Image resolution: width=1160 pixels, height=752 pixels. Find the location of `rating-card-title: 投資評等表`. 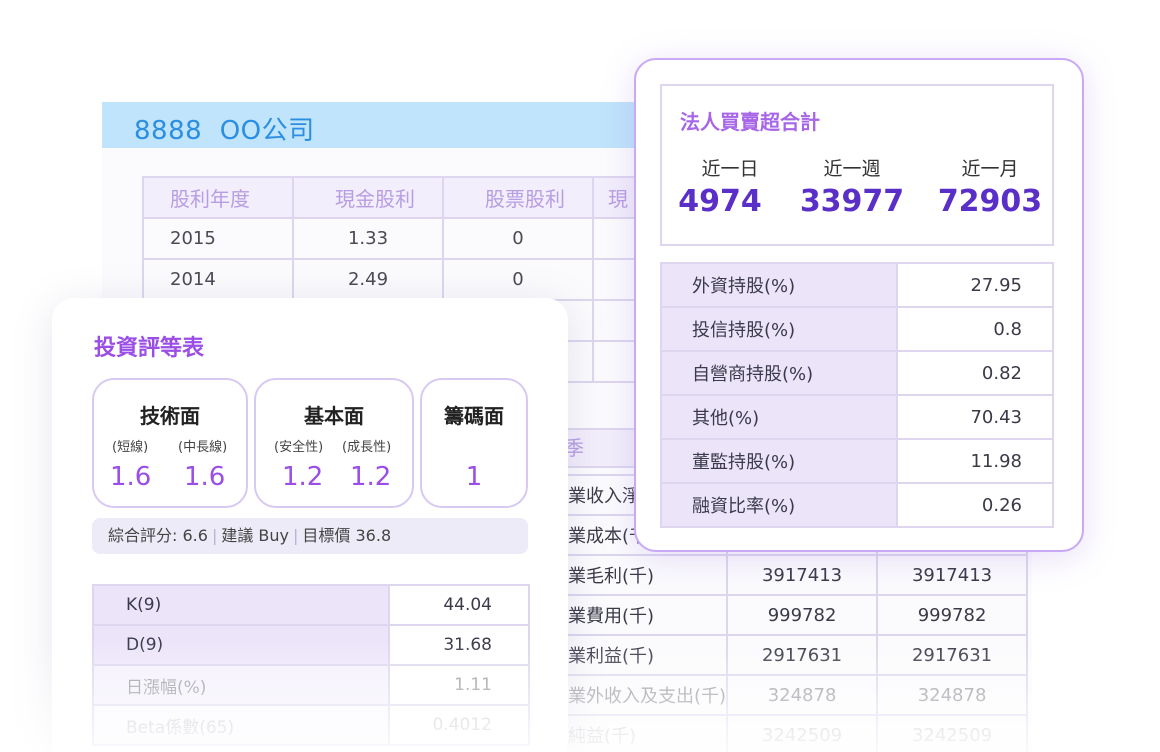

rating-card-title: 投資評等表 is located at coordinates (149, 348).